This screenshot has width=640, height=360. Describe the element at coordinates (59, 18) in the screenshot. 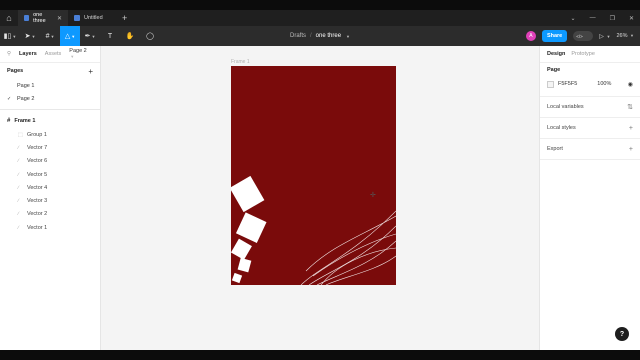

I see `close-tab-icon: ✕` at that location.